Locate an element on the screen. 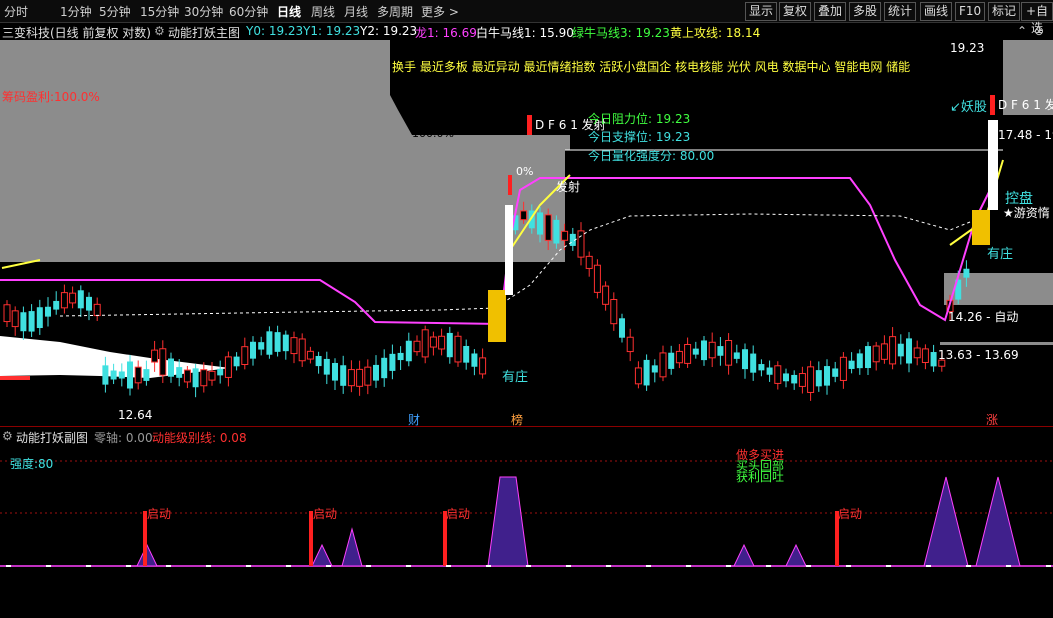 The width and height of the screenshot is (1053, 618). profit-take-label: 获利回吐 is located at coordinates (760, 477).